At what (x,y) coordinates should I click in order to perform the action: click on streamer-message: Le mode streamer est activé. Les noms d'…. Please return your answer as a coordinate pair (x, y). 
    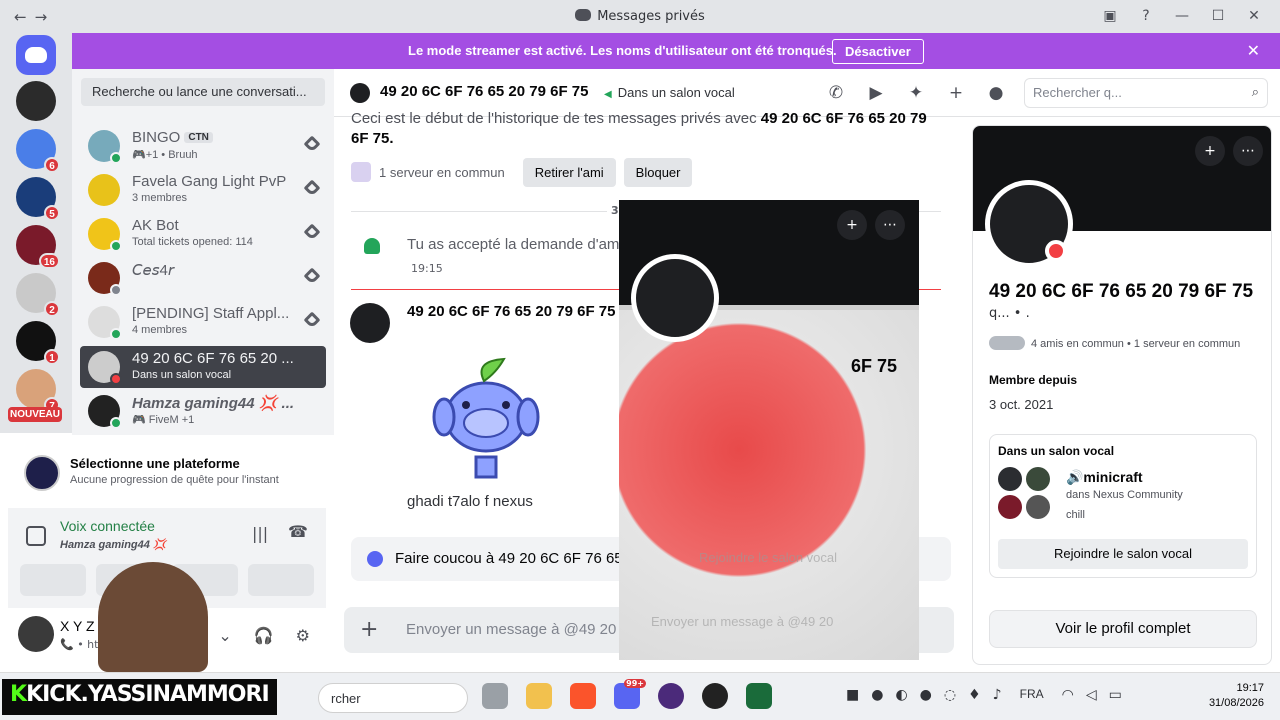
    Looking at the image, I should click on (622, 50).